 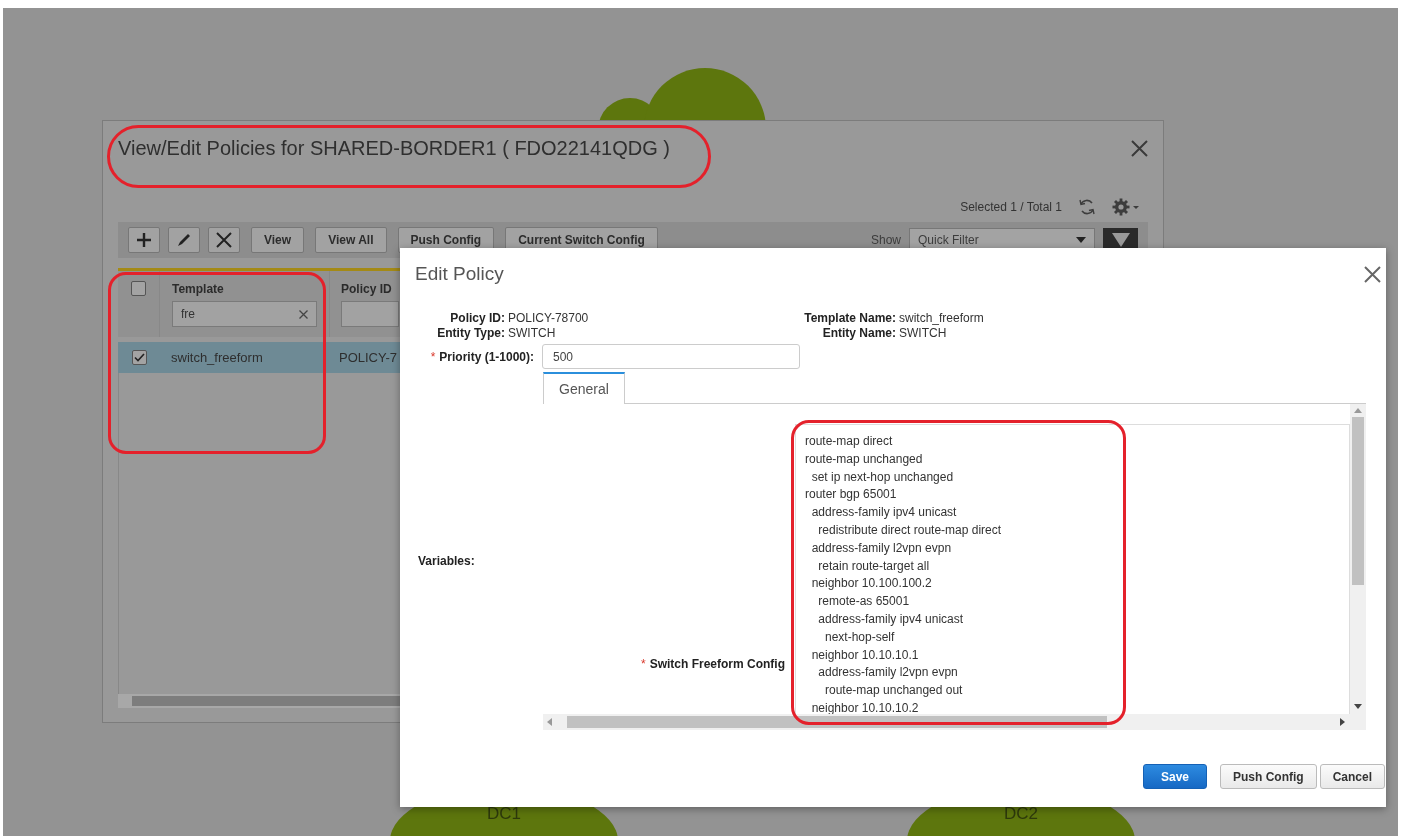 What do you see at coordinates (367, 289) in the screenshot?
I see `column-header: Policy ID` at bounding box center [367, 289].